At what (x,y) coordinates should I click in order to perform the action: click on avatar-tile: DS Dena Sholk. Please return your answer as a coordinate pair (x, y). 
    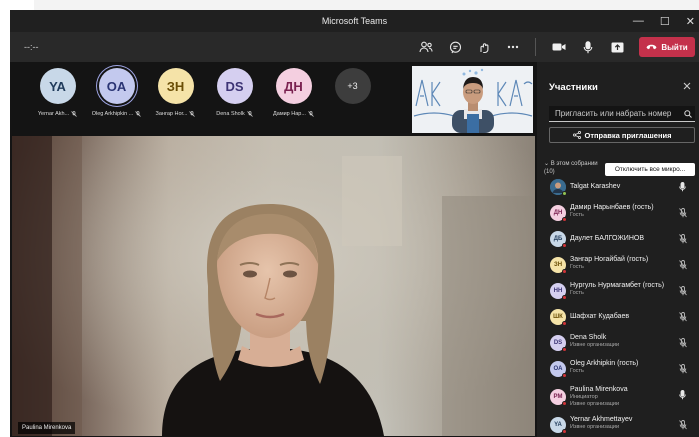
    Looking at the image, I should click on (234, 92).